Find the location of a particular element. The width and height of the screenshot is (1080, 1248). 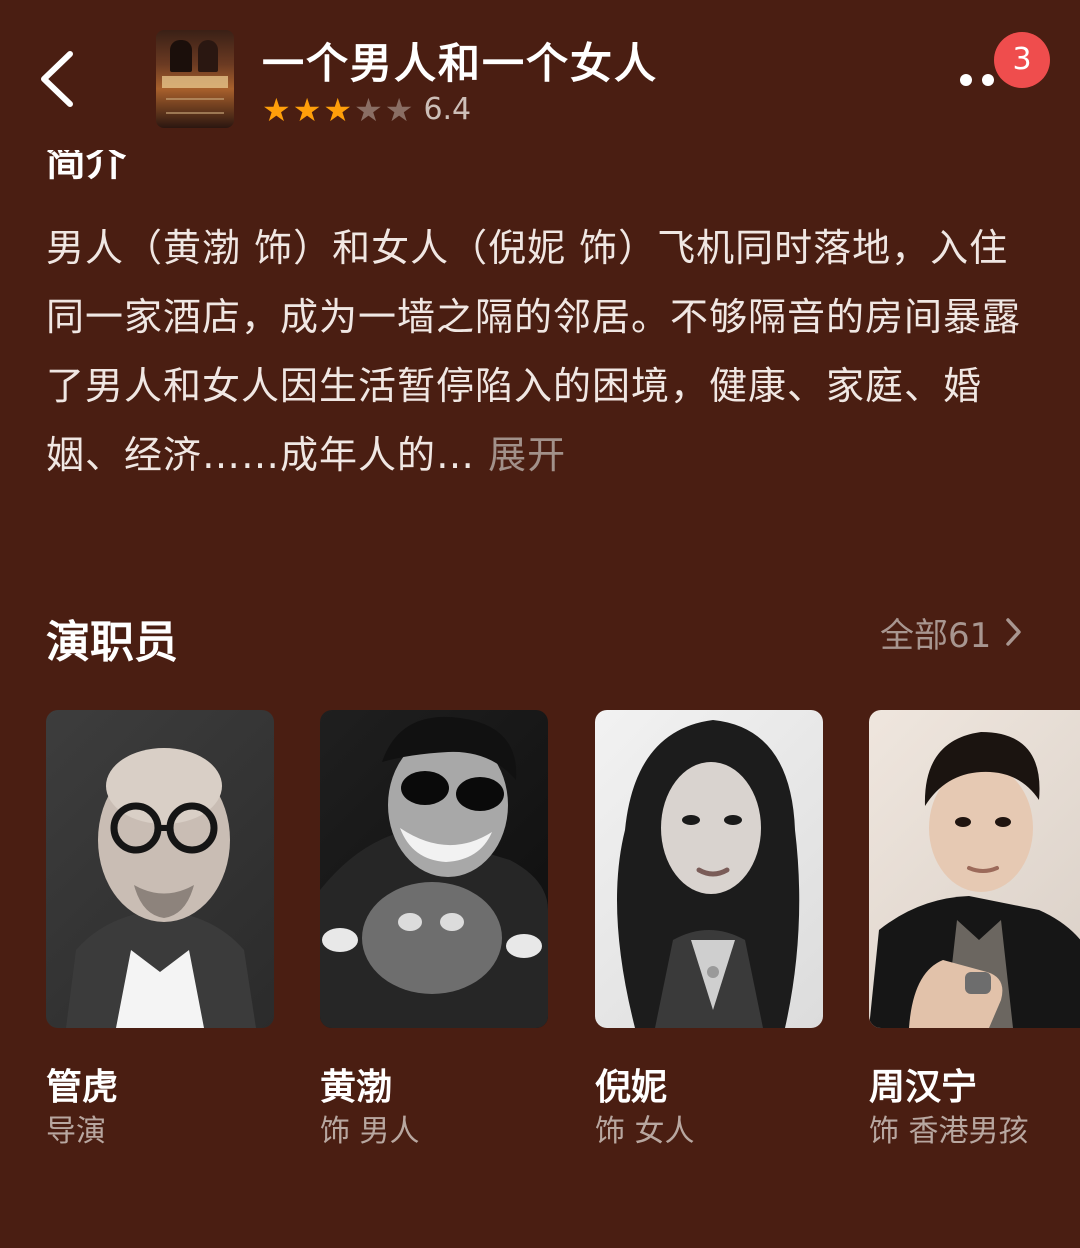

cast-role: 饰 男人 is located at coordinates (370, 1131).